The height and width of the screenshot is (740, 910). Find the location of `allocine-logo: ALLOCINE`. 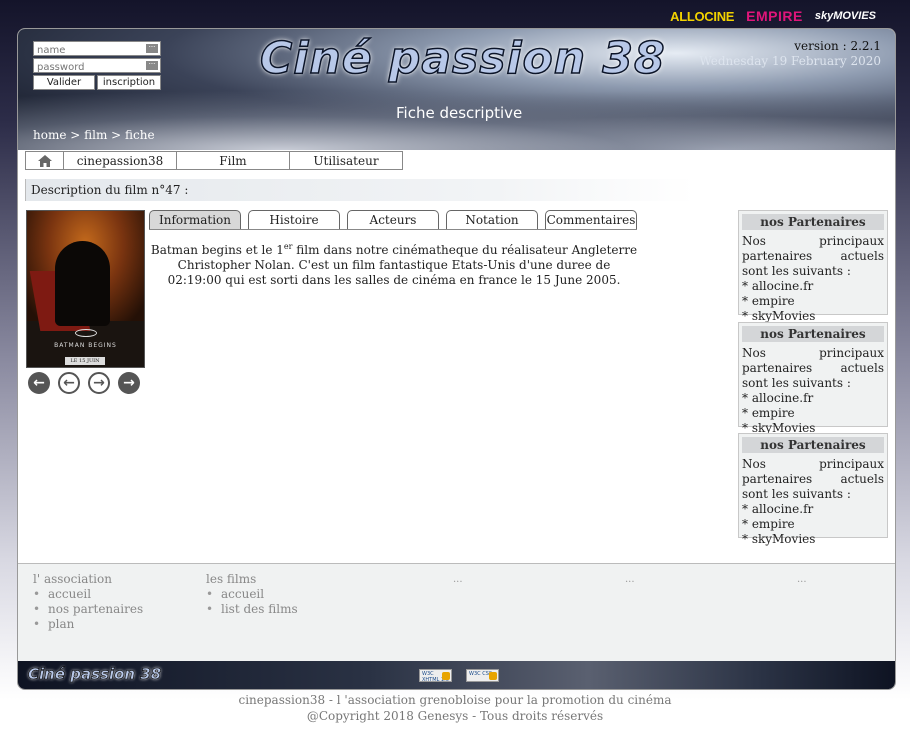

allocine-logo: ALLOCINE is located at coordinates (702, 16).